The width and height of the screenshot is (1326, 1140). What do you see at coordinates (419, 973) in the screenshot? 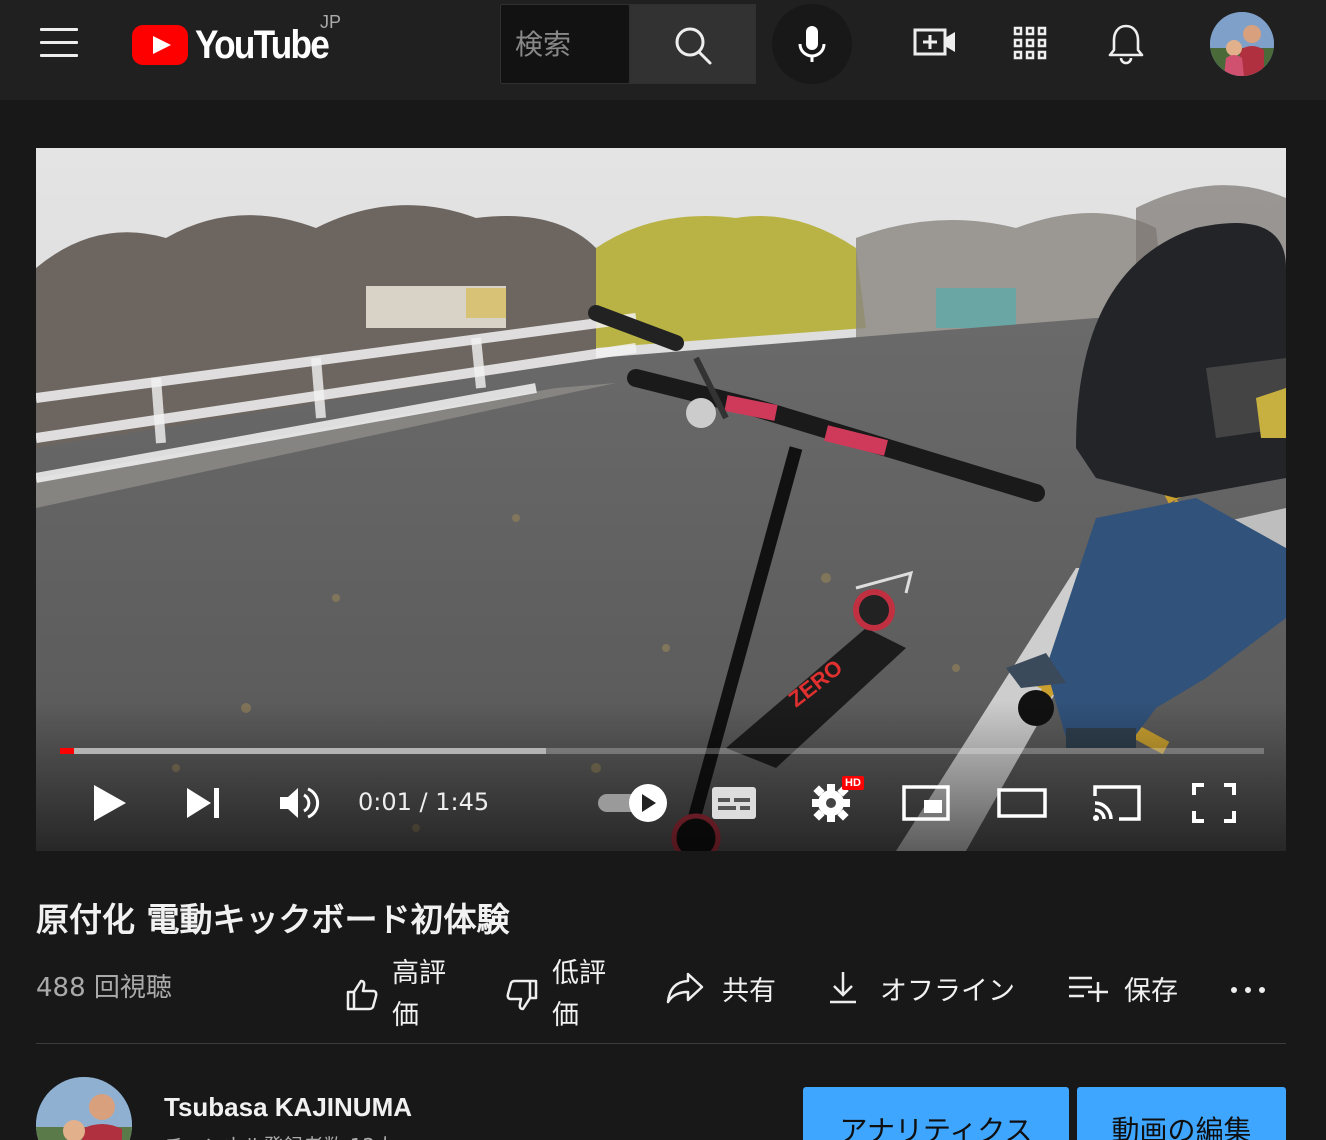
I see `like-label-line1: 高評` at bounding box center [419, 973].